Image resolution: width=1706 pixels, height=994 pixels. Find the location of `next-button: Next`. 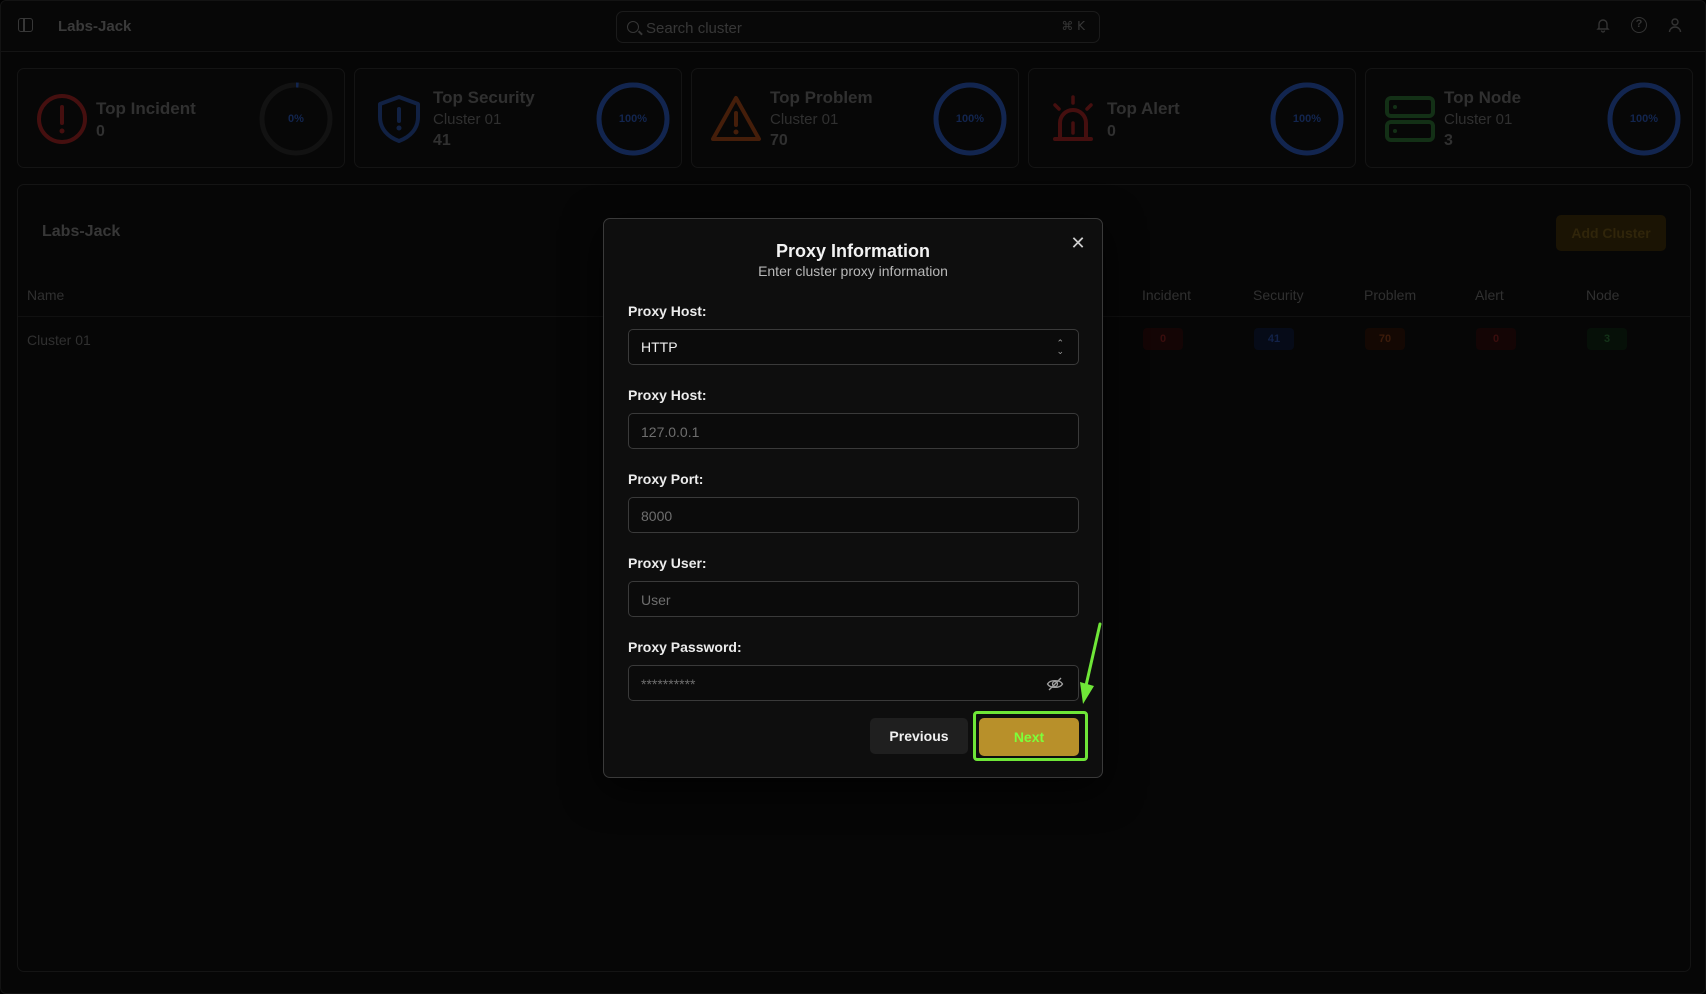

next-button: Next is located at coordinates (1029, 737).